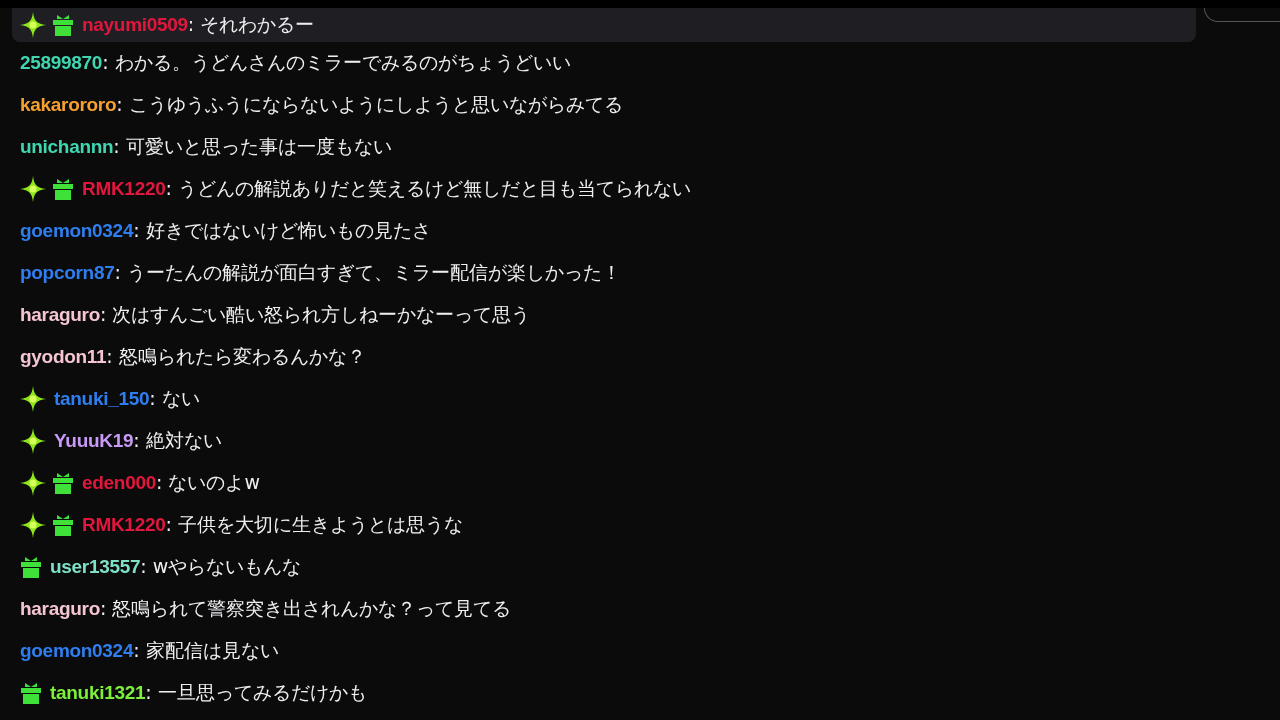 Image resolution: width=1280 pixels, height=720 pixels. I want to click on chat-message: haraguro: 次はすんごい酷い怒られ方しねーかなーって思う, so click(275, 315).